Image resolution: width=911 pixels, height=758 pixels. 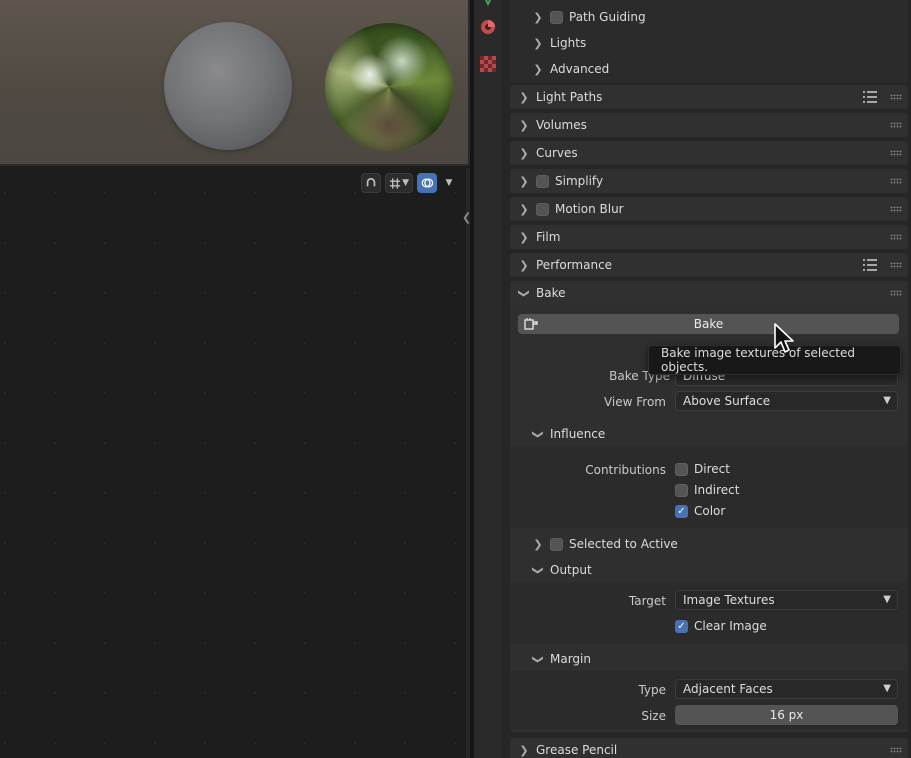 I want to click on panel-label: Volumes, so click(x=561, y=125).